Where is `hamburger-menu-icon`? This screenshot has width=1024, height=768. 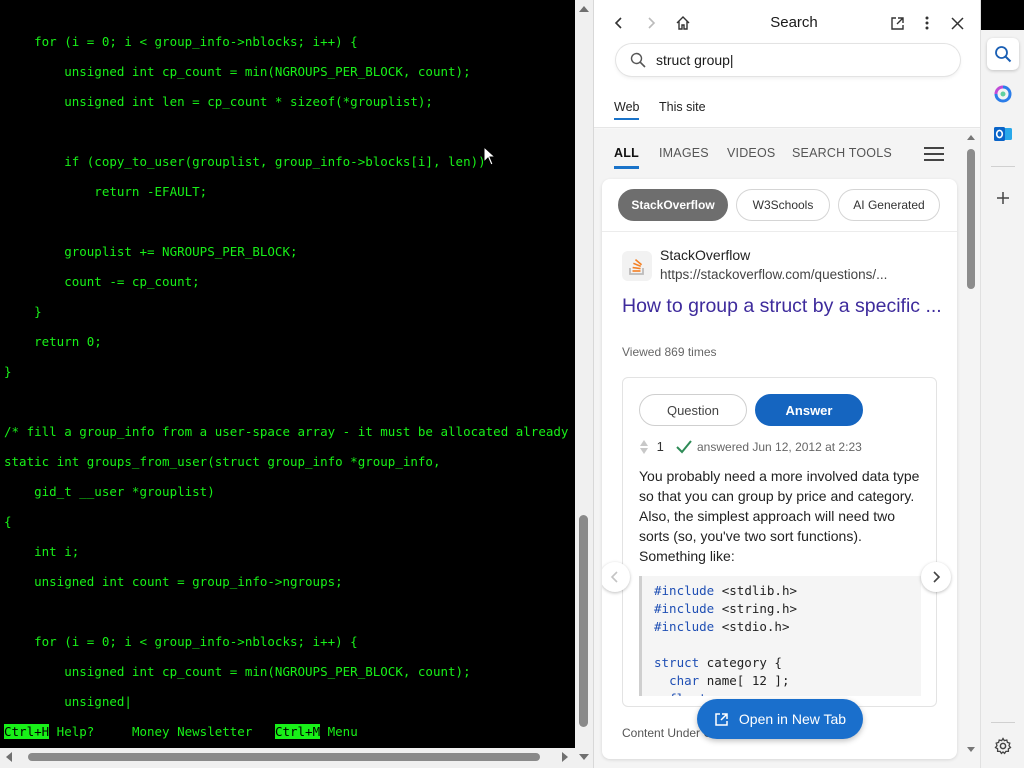 hamburger-menu-icon is located at coordinates (934, 154).